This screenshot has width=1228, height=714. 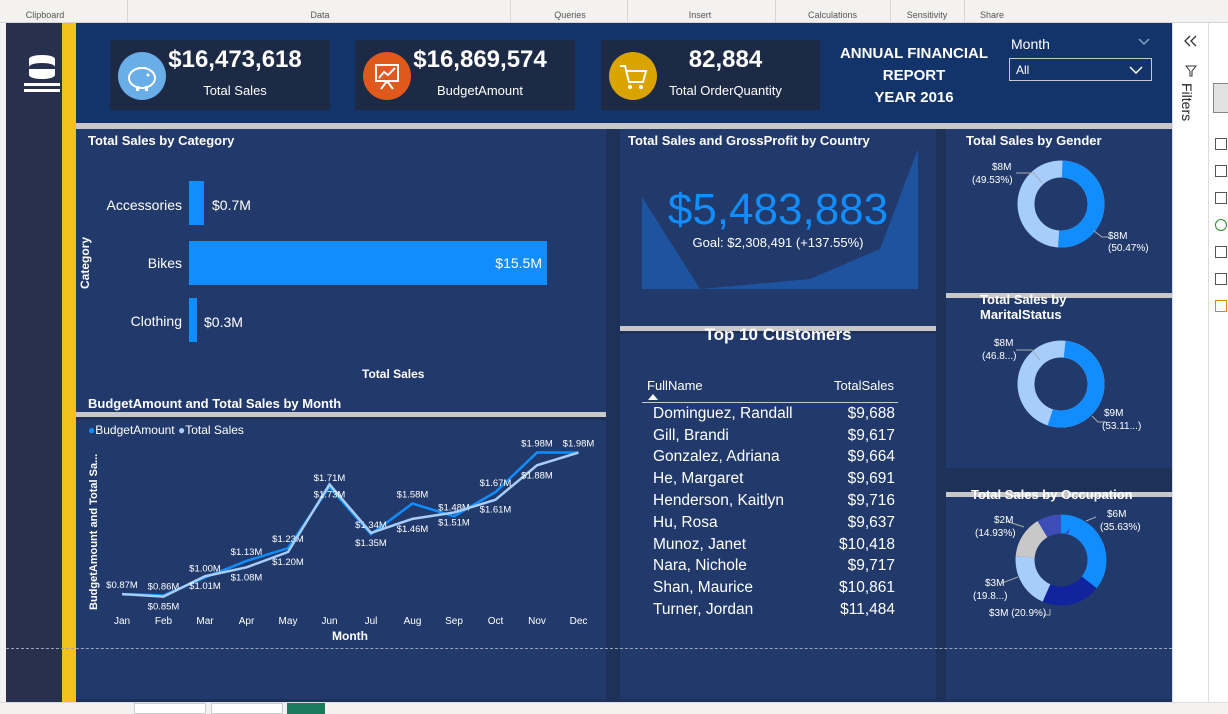 I want to click on series-line-total-sales, so click(x=350, y=524).